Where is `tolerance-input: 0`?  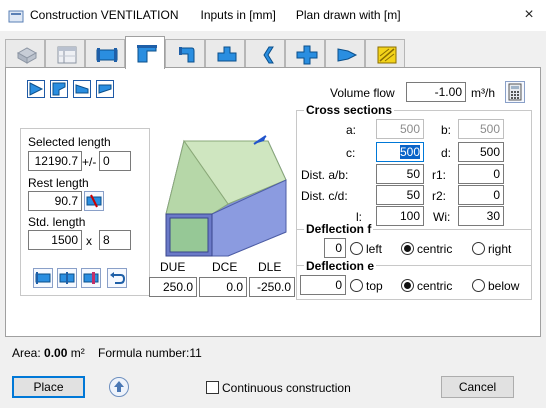 tolerance-input: 0 is located at coordinates (115, 161).